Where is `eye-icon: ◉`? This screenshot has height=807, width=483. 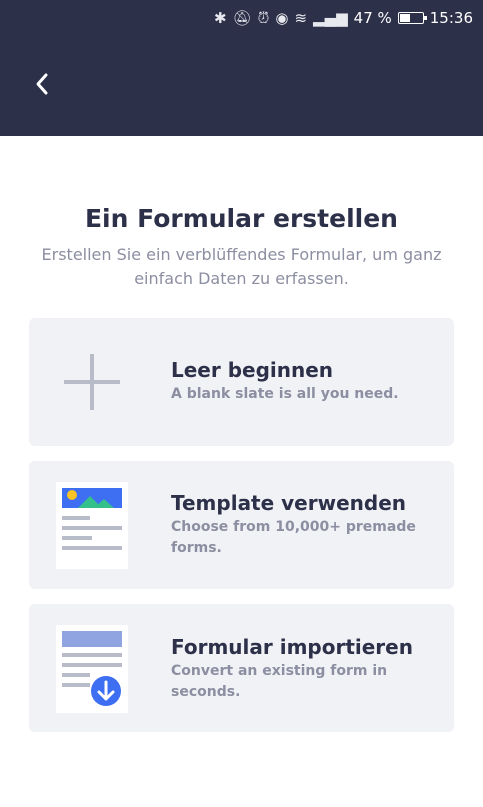
eye-icon: ◉ is located at coordinates (282, 18).